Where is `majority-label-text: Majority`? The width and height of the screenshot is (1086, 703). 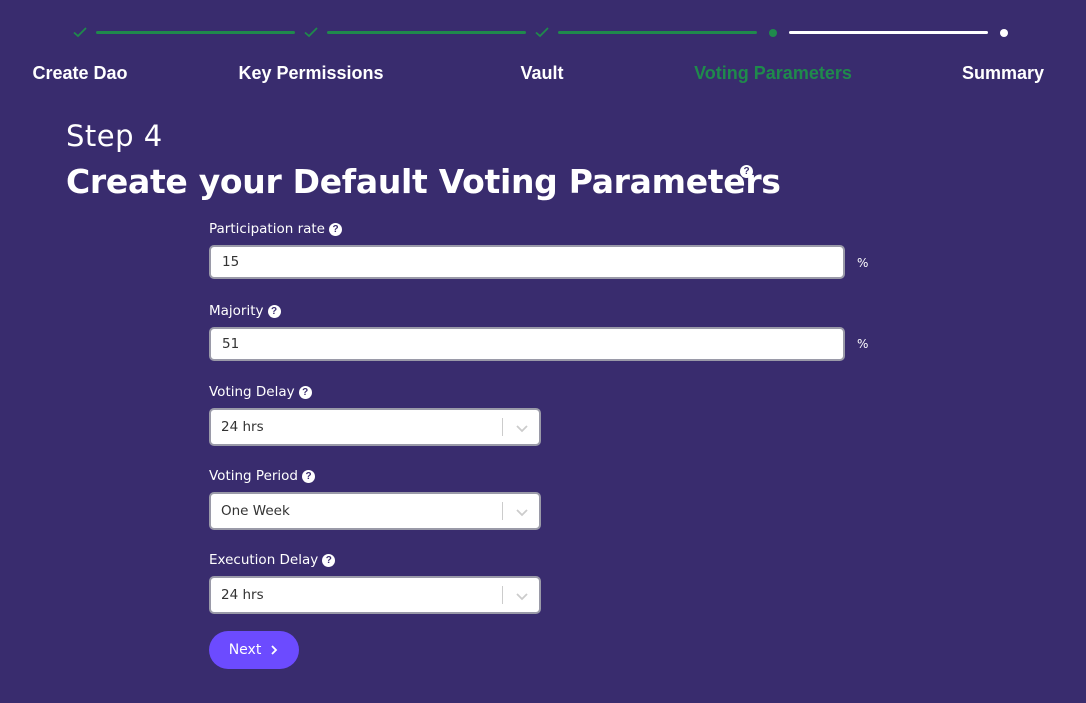 majority-label-text: Majority is located at coordinates (236, 311).